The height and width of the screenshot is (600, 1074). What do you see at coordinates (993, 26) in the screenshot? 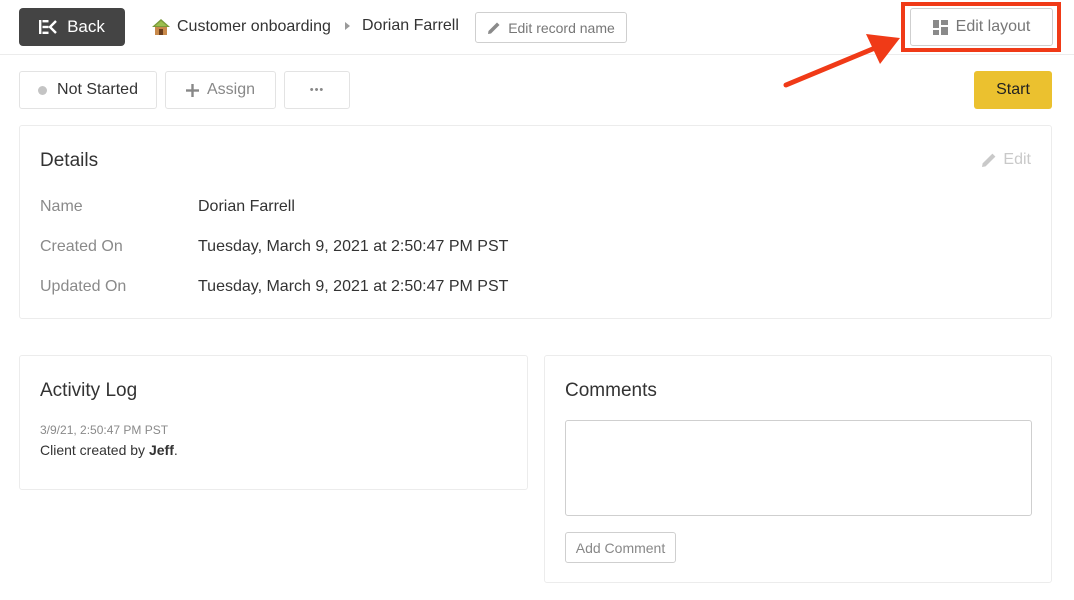
I see `edit-layout-label: Edit layout` at bounding box center [993, 26].